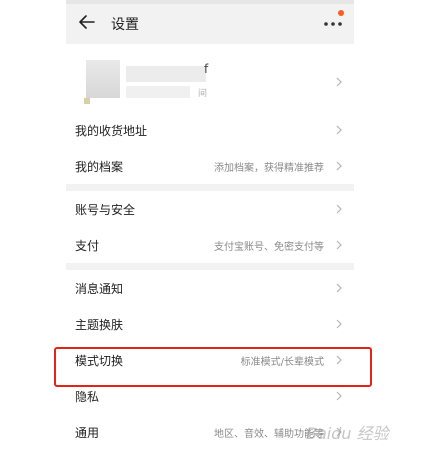 The height and width of the screenshot is (472, 427). I want to click on watermark: Baidu 经验, so click(347, 433).